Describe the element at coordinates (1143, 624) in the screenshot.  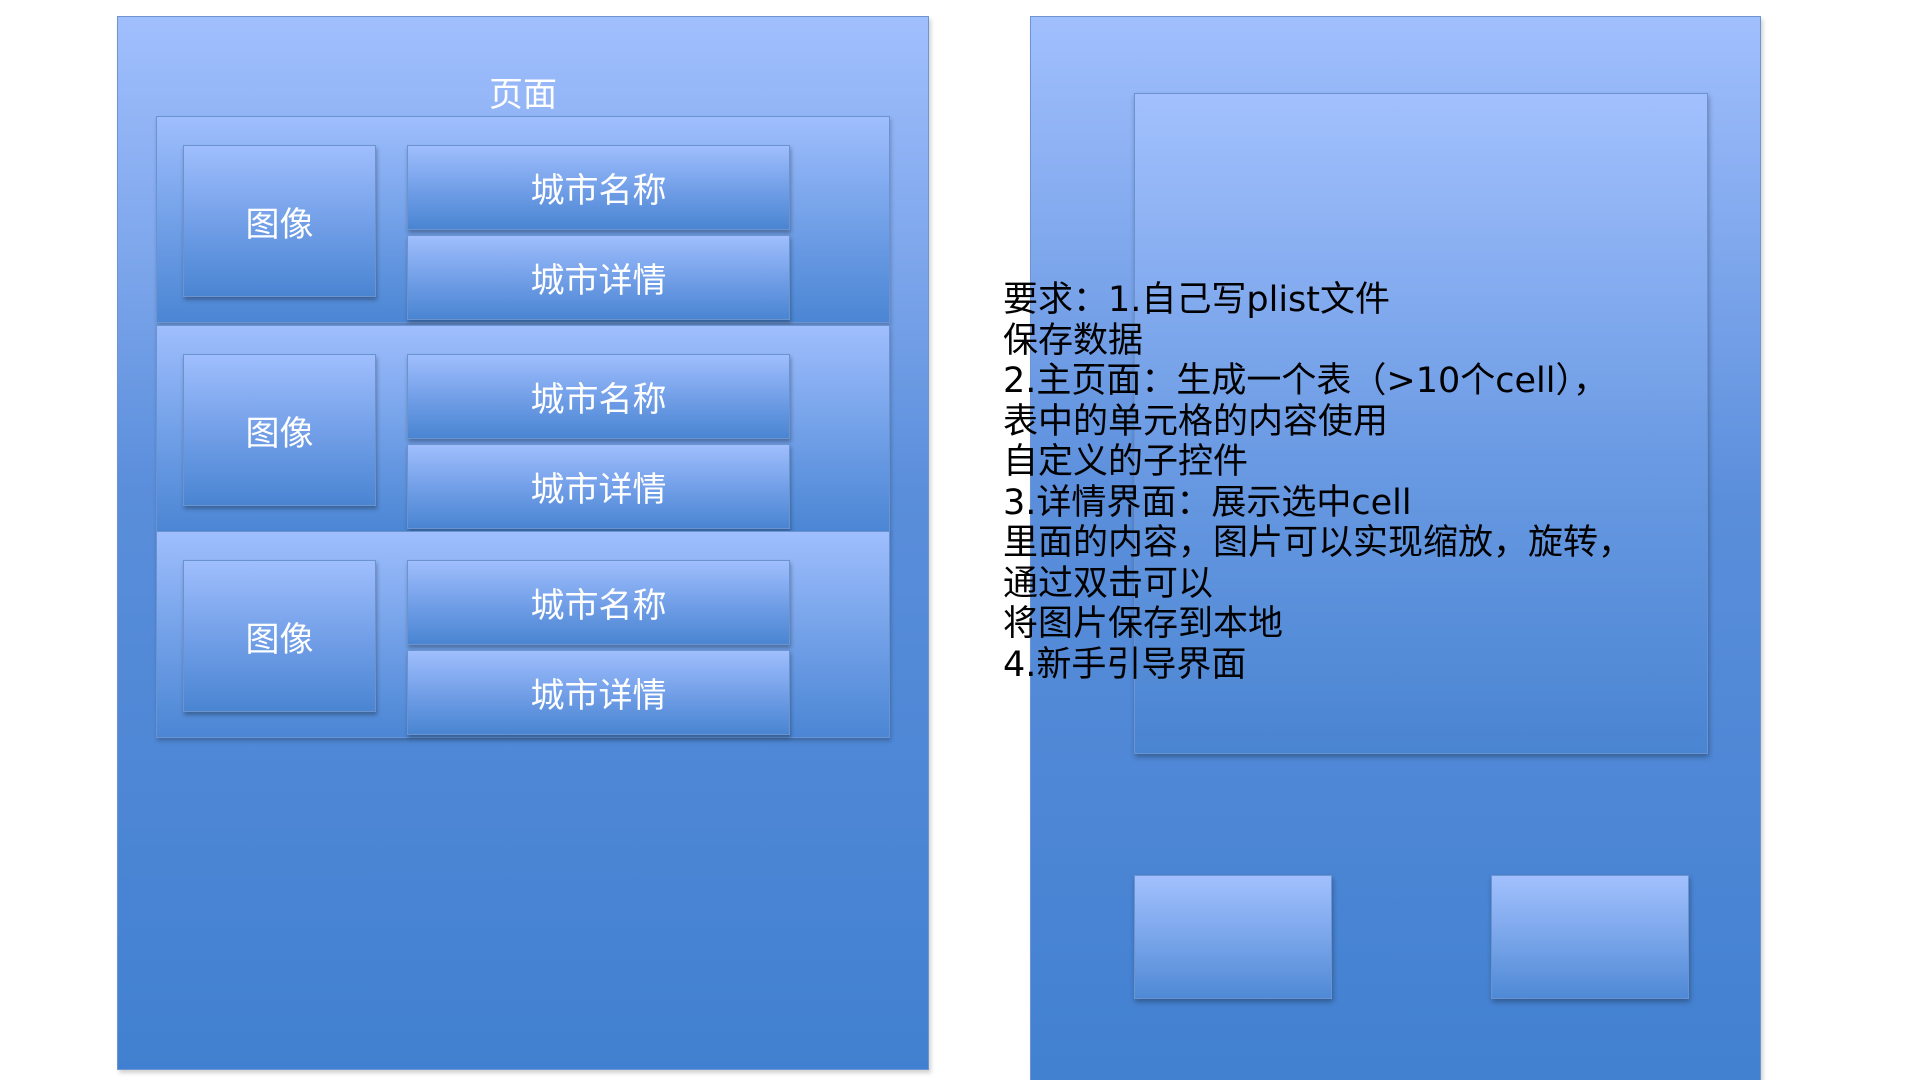
I see `requirement-line: 将图片保存到本地` at that location.